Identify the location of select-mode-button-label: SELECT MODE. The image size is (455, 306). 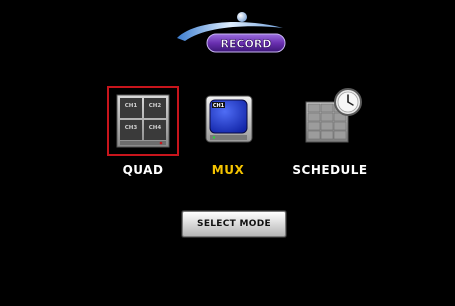
(234, 224).